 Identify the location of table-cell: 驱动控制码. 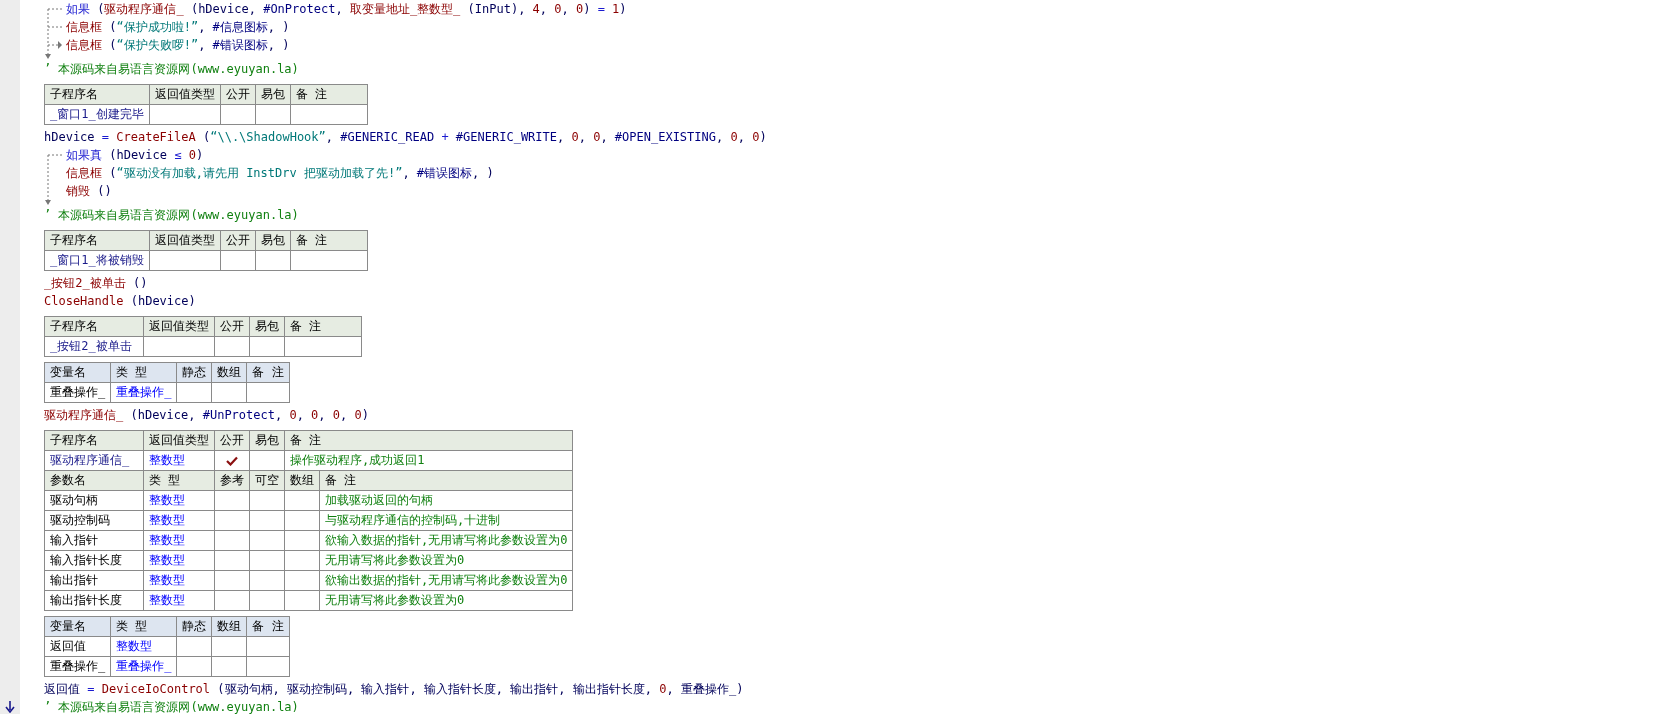
(94, 520).